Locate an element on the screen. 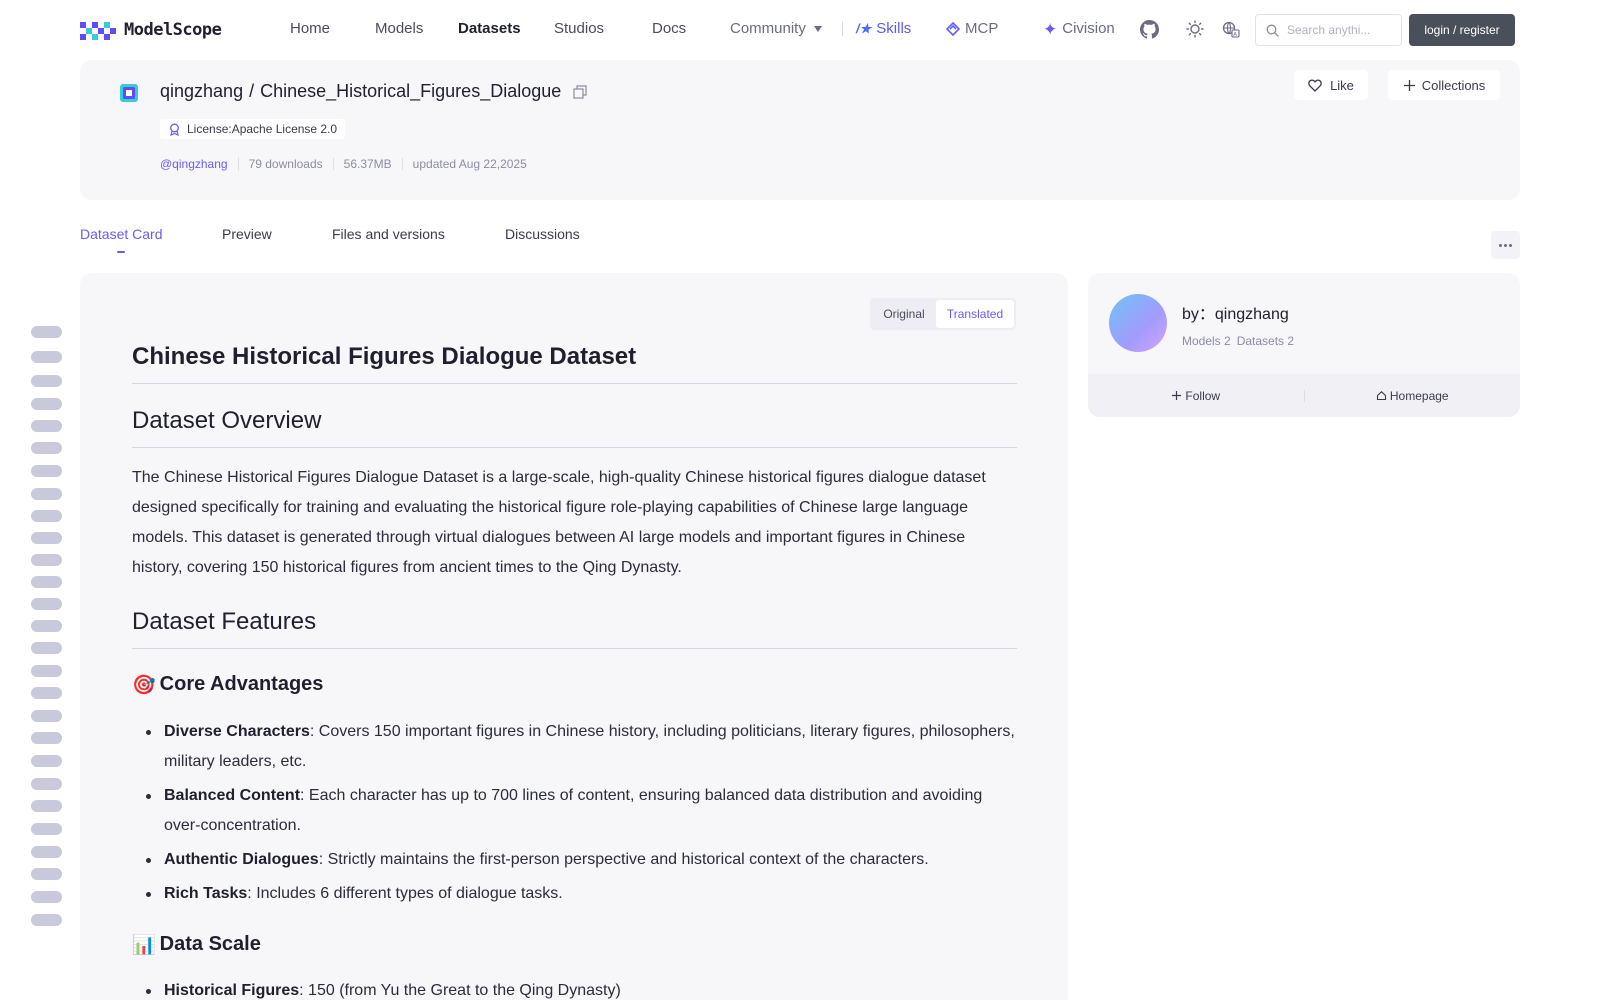  mcp-icon is located at coordinates (953, 29).